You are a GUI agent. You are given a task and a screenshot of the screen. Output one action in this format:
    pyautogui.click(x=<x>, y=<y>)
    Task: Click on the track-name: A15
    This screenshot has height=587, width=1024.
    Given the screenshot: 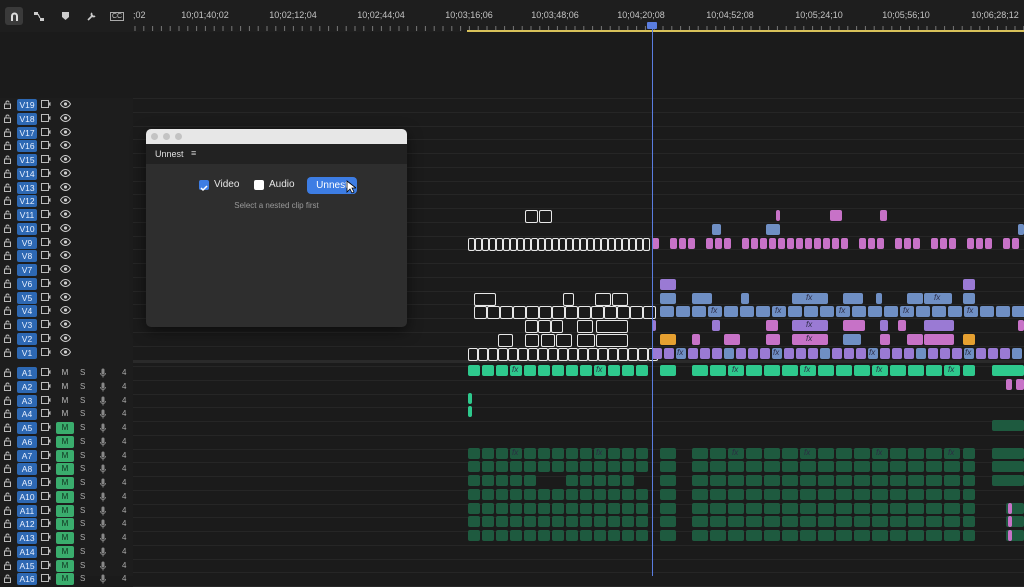 What is the action you would take?
    pyautogui.click(x=27, y=565)
    